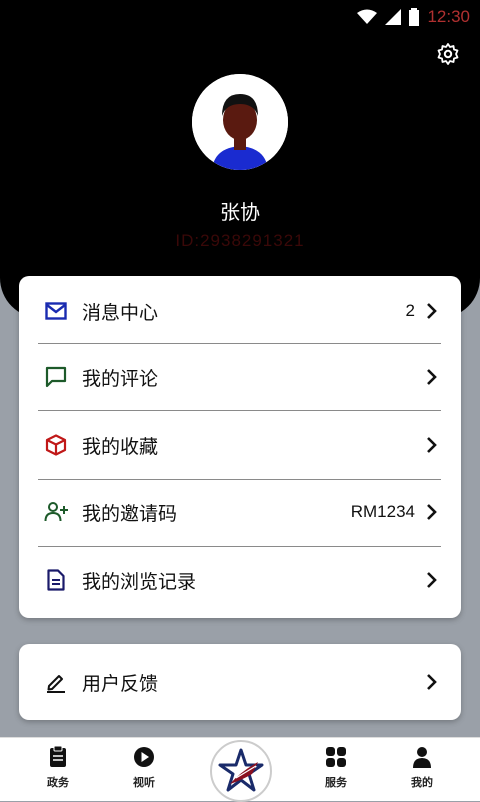 This screenshot has height=802, width=480. Describe the element at coordinates (120, 446) in the screenshot. I see `menu-label: 我的收藏` at that location.